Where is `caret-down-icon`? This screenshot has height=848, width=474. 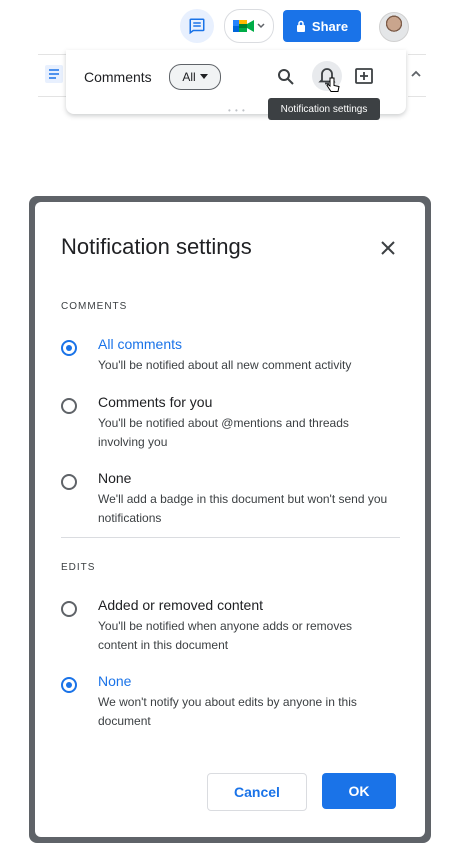
caret-down-icon is located at coordinates (203, 76).